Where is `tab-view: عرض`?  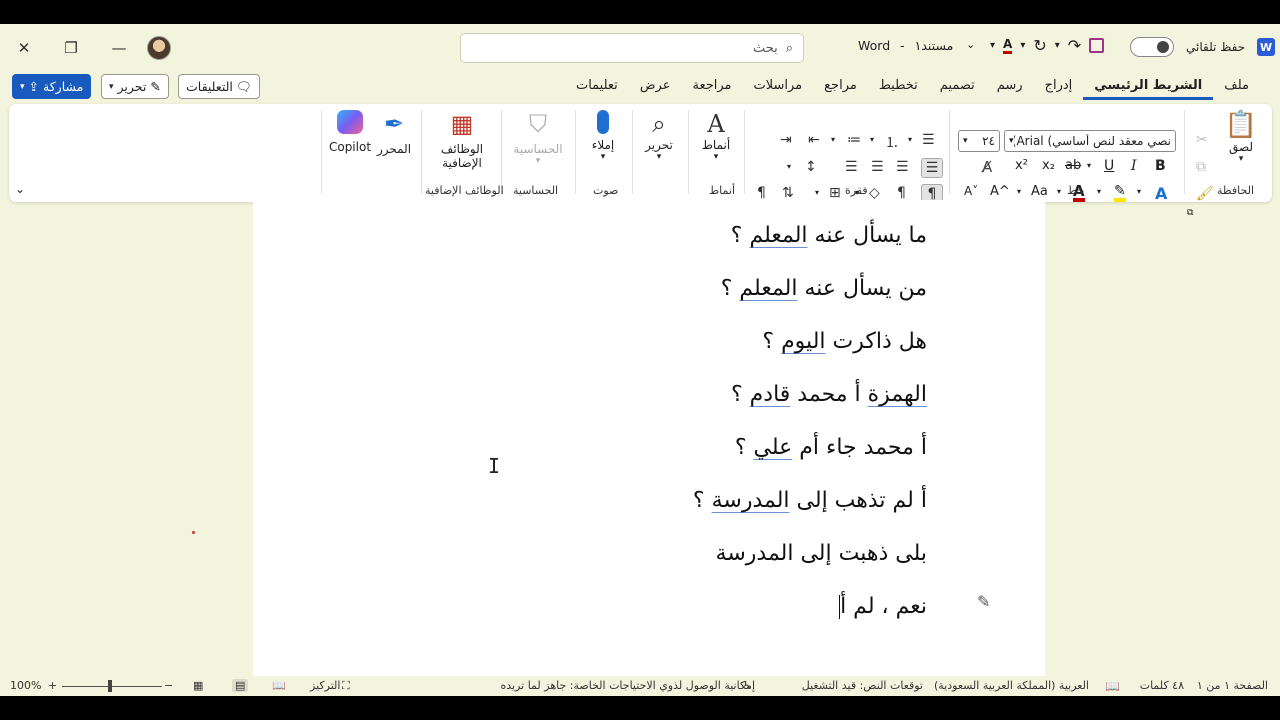
tab-view: عرض is located at coordinates (655, 87).